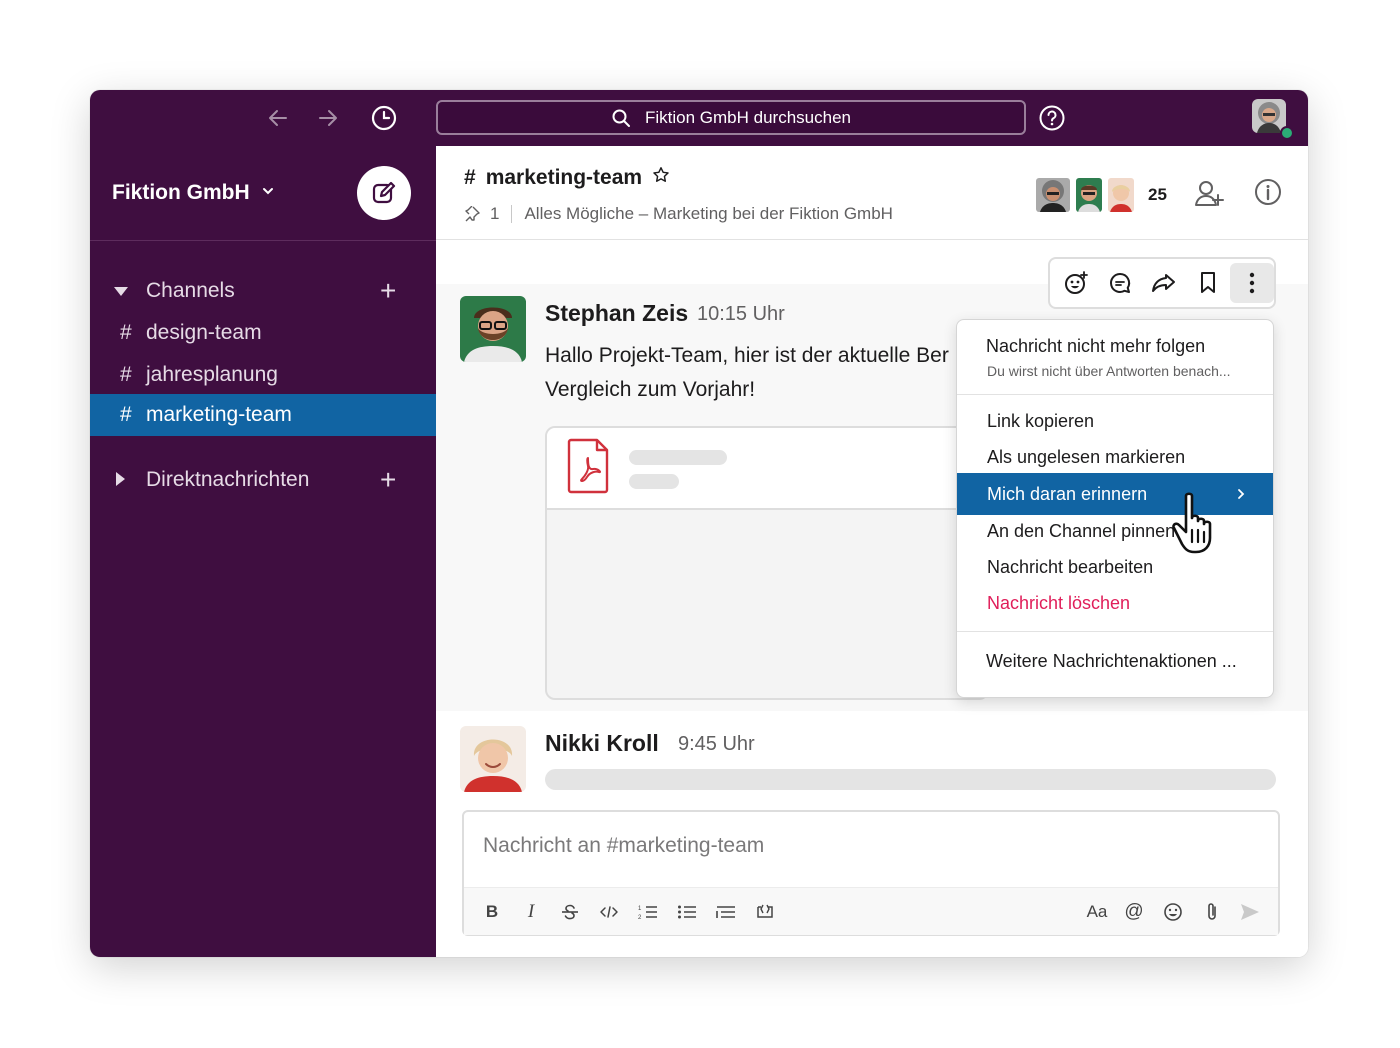 Image resolution: width=1400 pixels, height=1048 pixels. What do you see at coordinates (589, 466) in the screenshot?
I see `pdf-file-icon` at bounding box center [589, 466].